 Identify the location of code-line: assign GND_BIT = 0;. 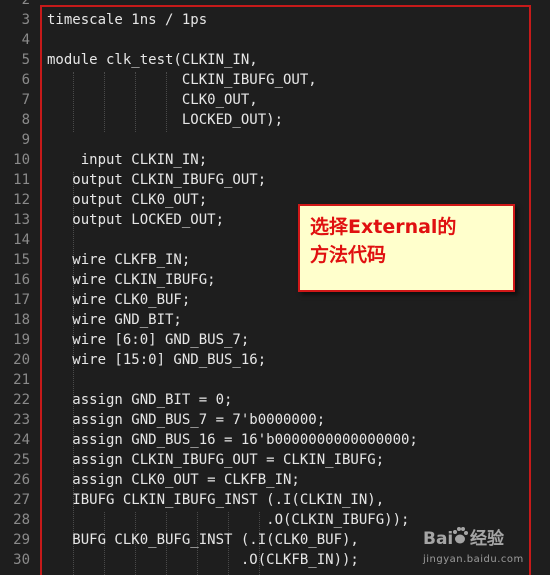
(292, 400).